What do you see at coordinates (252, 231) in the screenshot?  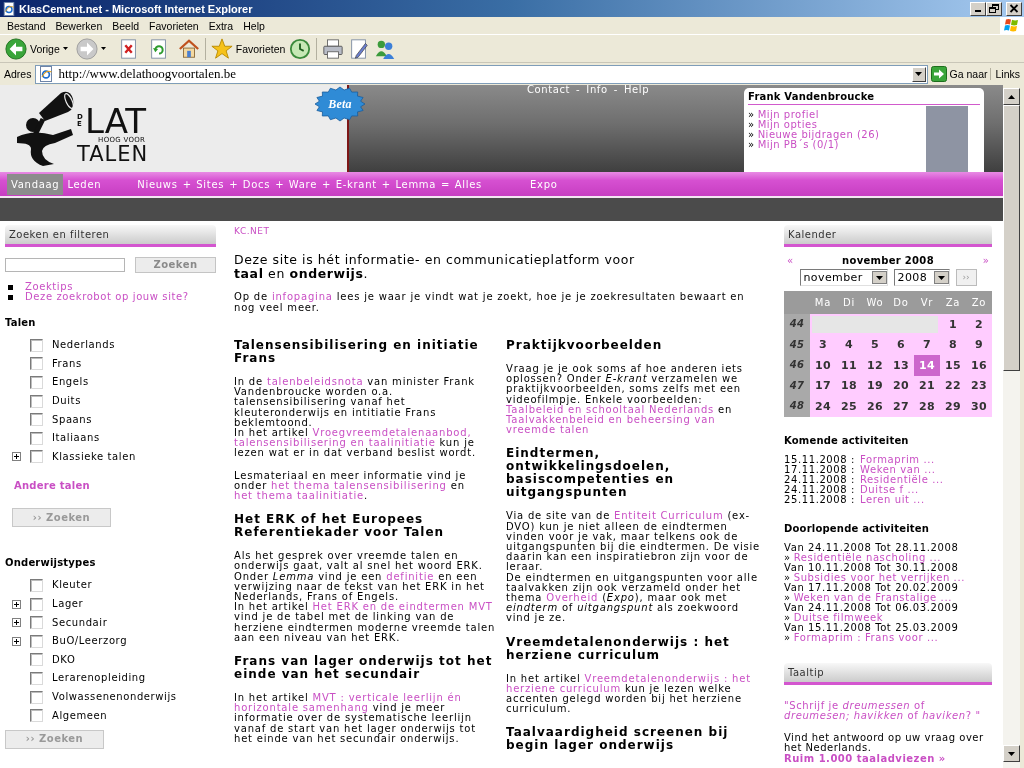 I see `breadcrumb-link: KC.NET` at bounding box center [252, 231].